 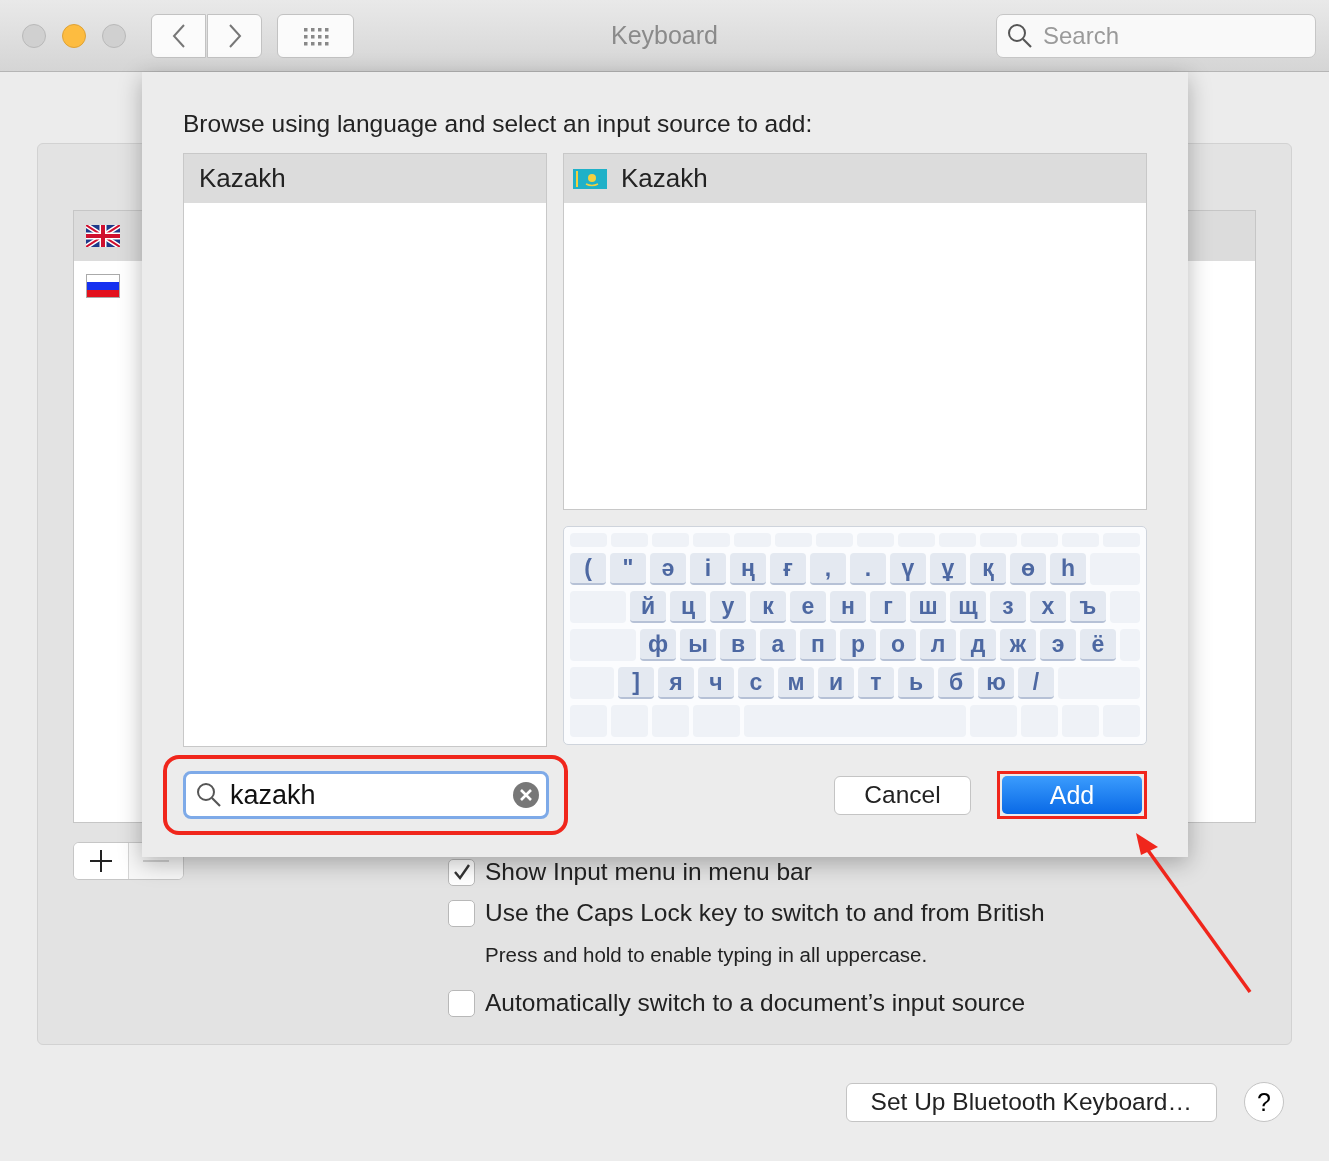 What do you see at coordinates (868, 569) in the screenshot?
I see `keyboard-key: .` at bounding box center [868, 569].